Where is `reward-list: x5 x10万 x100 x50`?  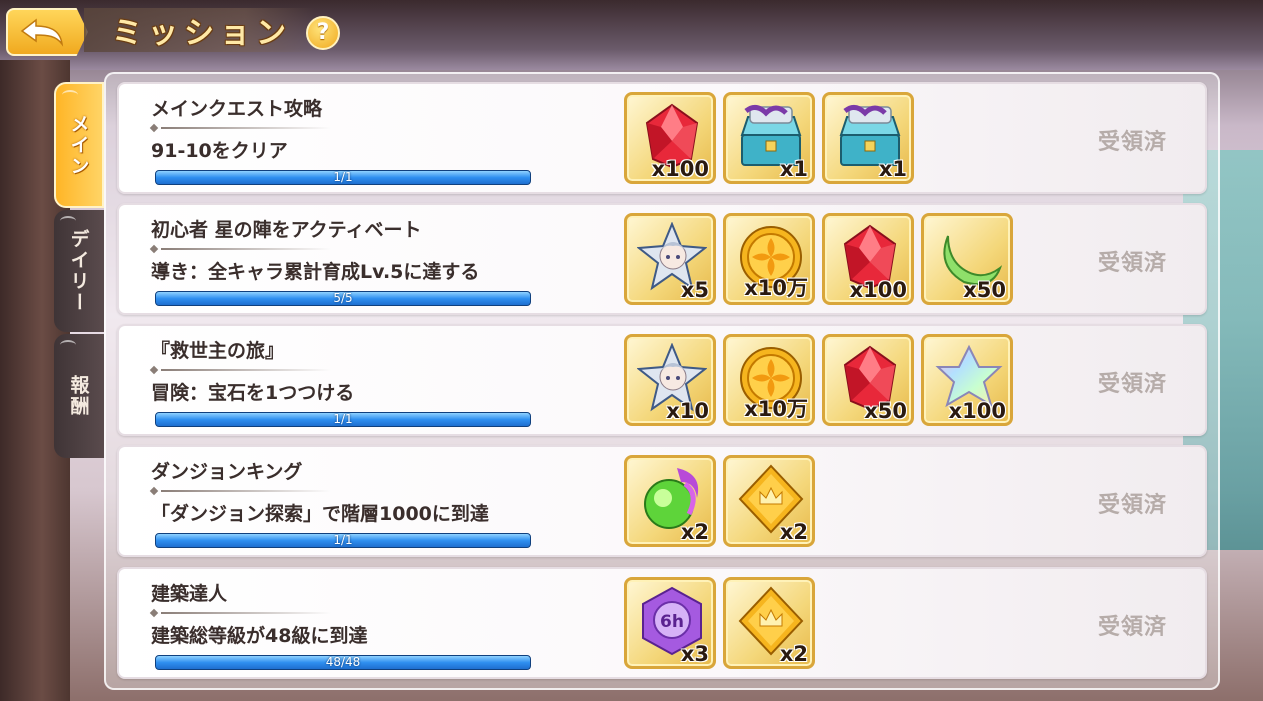
reward-list: x5 x10万 x100 x50 is located at coordinates (818, 259).